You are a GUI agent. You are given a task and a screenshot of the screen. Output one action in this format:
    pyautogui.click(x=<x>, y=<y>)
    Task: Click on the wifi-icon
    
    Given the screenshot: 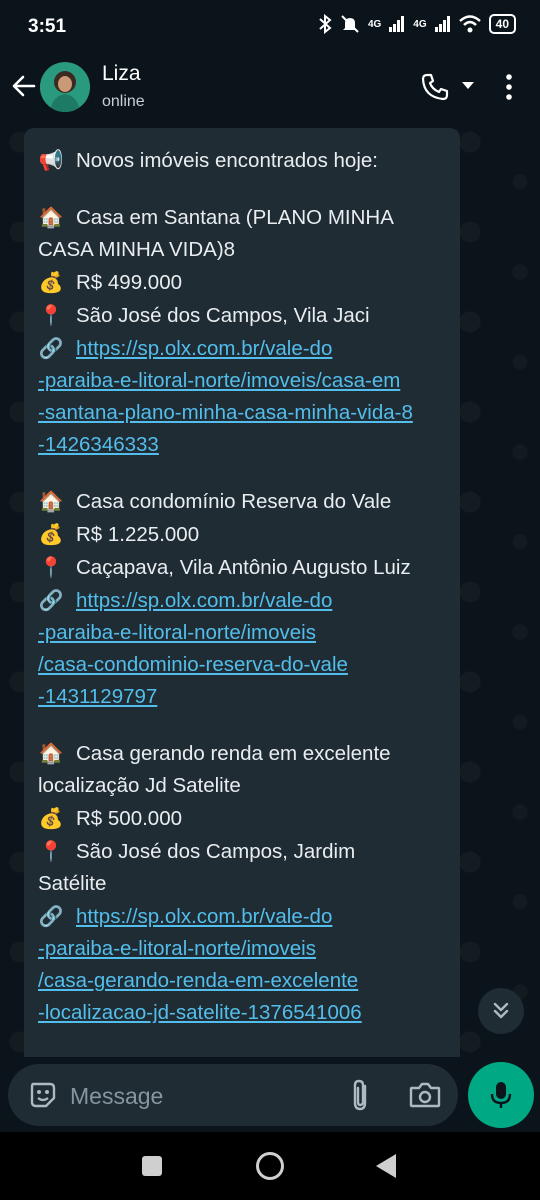 What is the action you would take?
    pyautogui.click(x=469, y=24)
    